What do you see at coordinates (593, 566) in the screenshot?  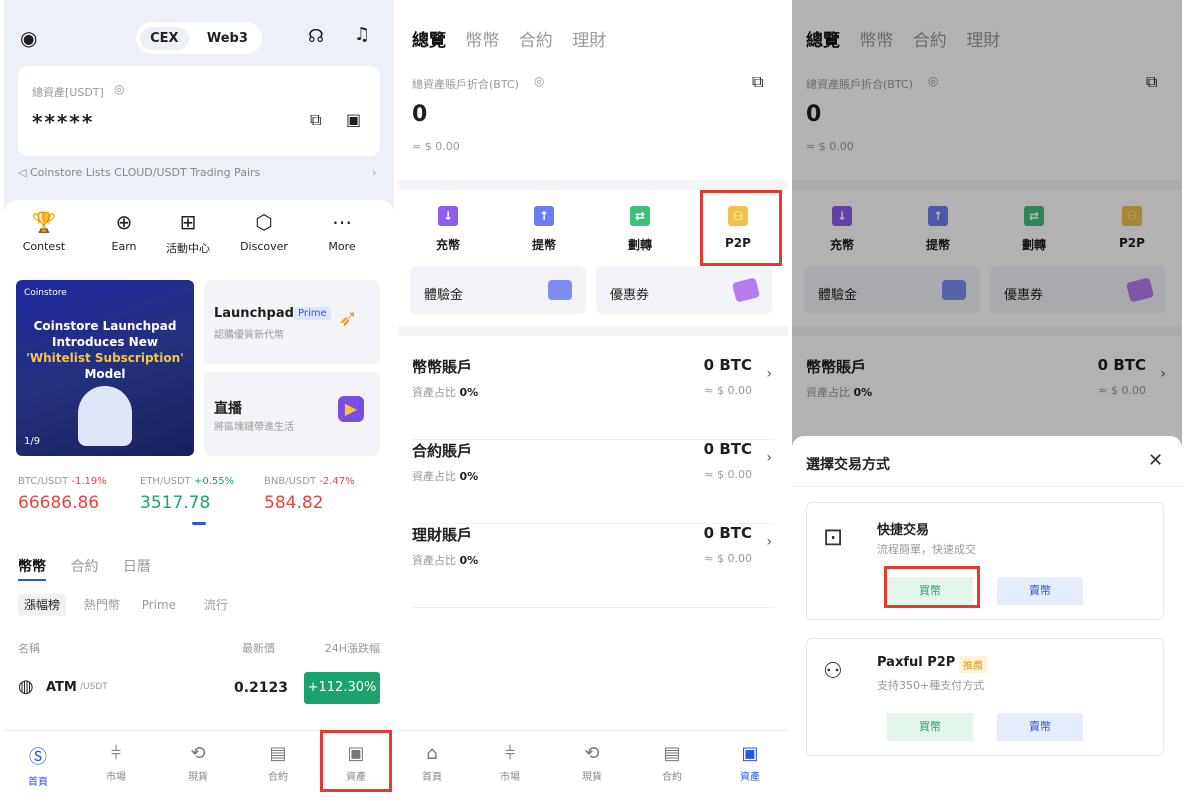 I see `account-finance: 理財賬戶 資產占比 0% 0 BTC ≈ $ 0.00 ›` at bounding box center [593, 566].